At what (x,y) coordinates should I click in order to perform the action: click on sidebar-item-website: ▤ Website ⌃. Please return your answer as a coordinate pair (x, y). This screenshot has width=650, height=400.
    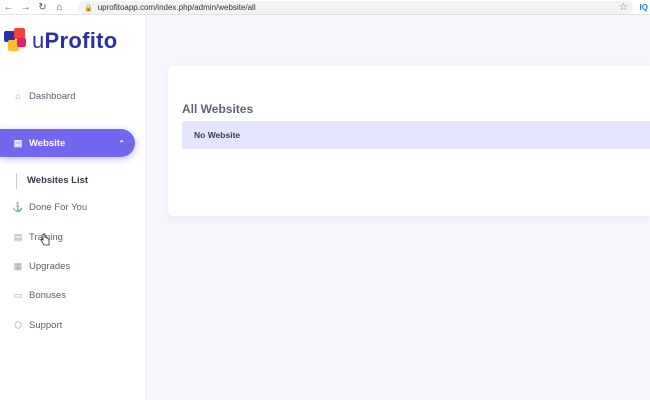
    Looking at the image, I should click on (67, 143).